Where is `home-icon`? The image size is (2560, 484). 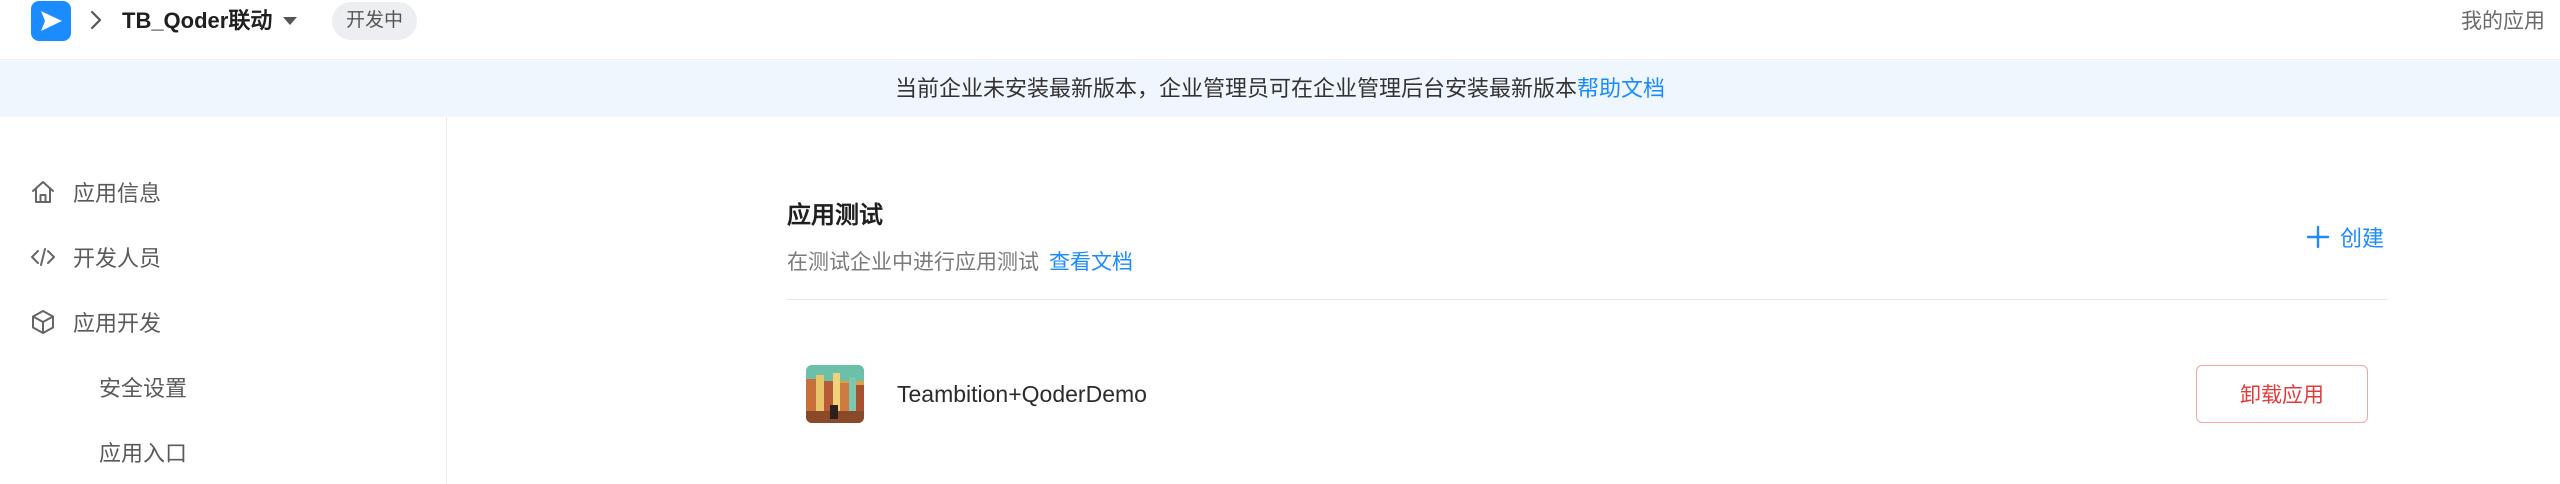
home-icon is located at coordinates (43, 192).